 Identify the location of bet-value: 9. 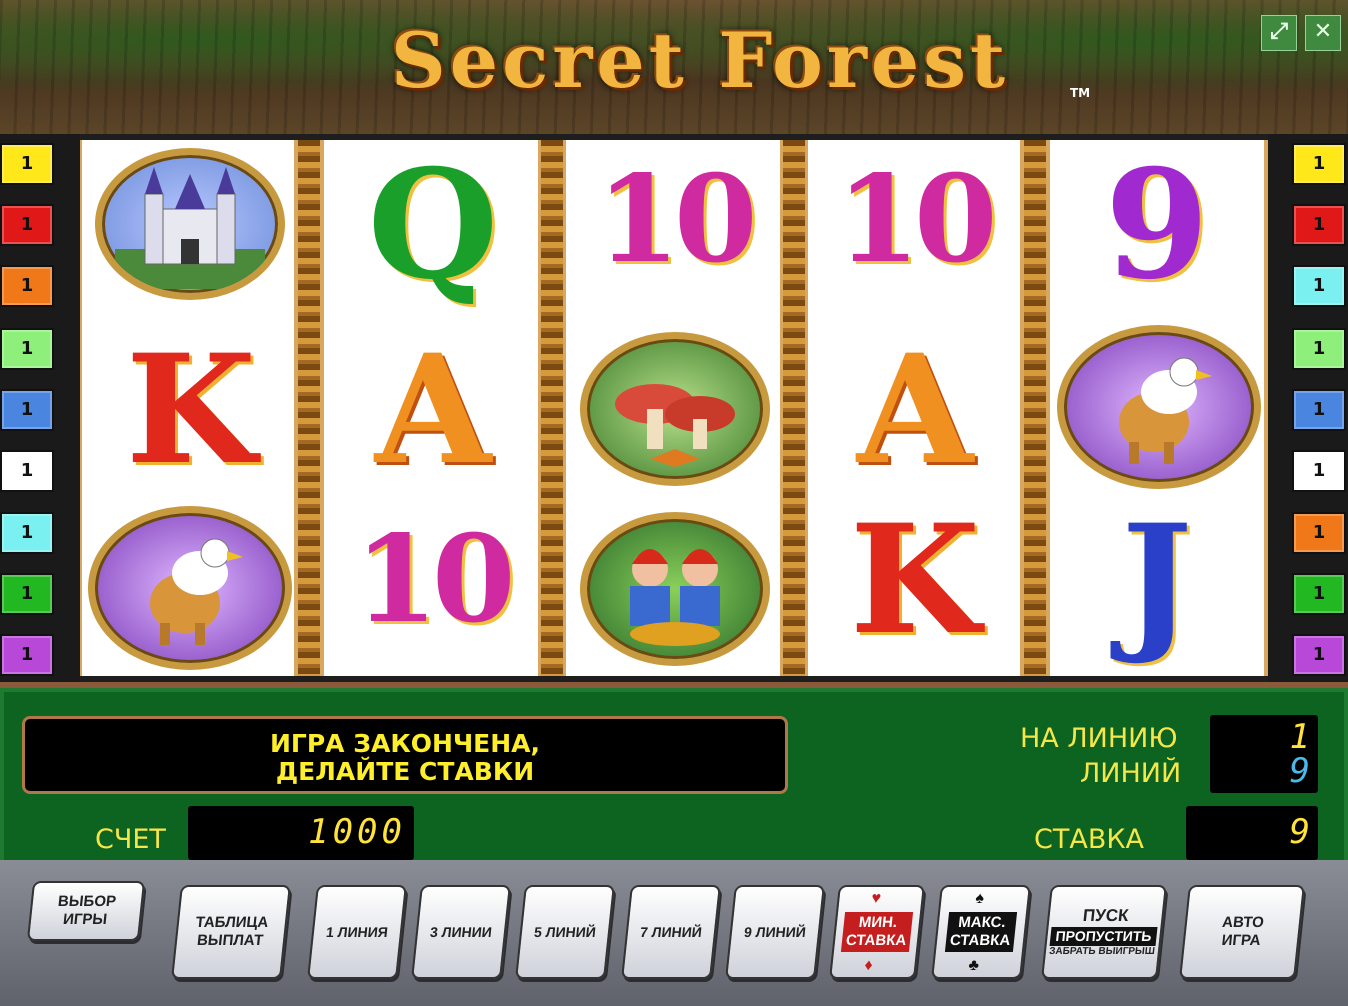
(1299, 832).